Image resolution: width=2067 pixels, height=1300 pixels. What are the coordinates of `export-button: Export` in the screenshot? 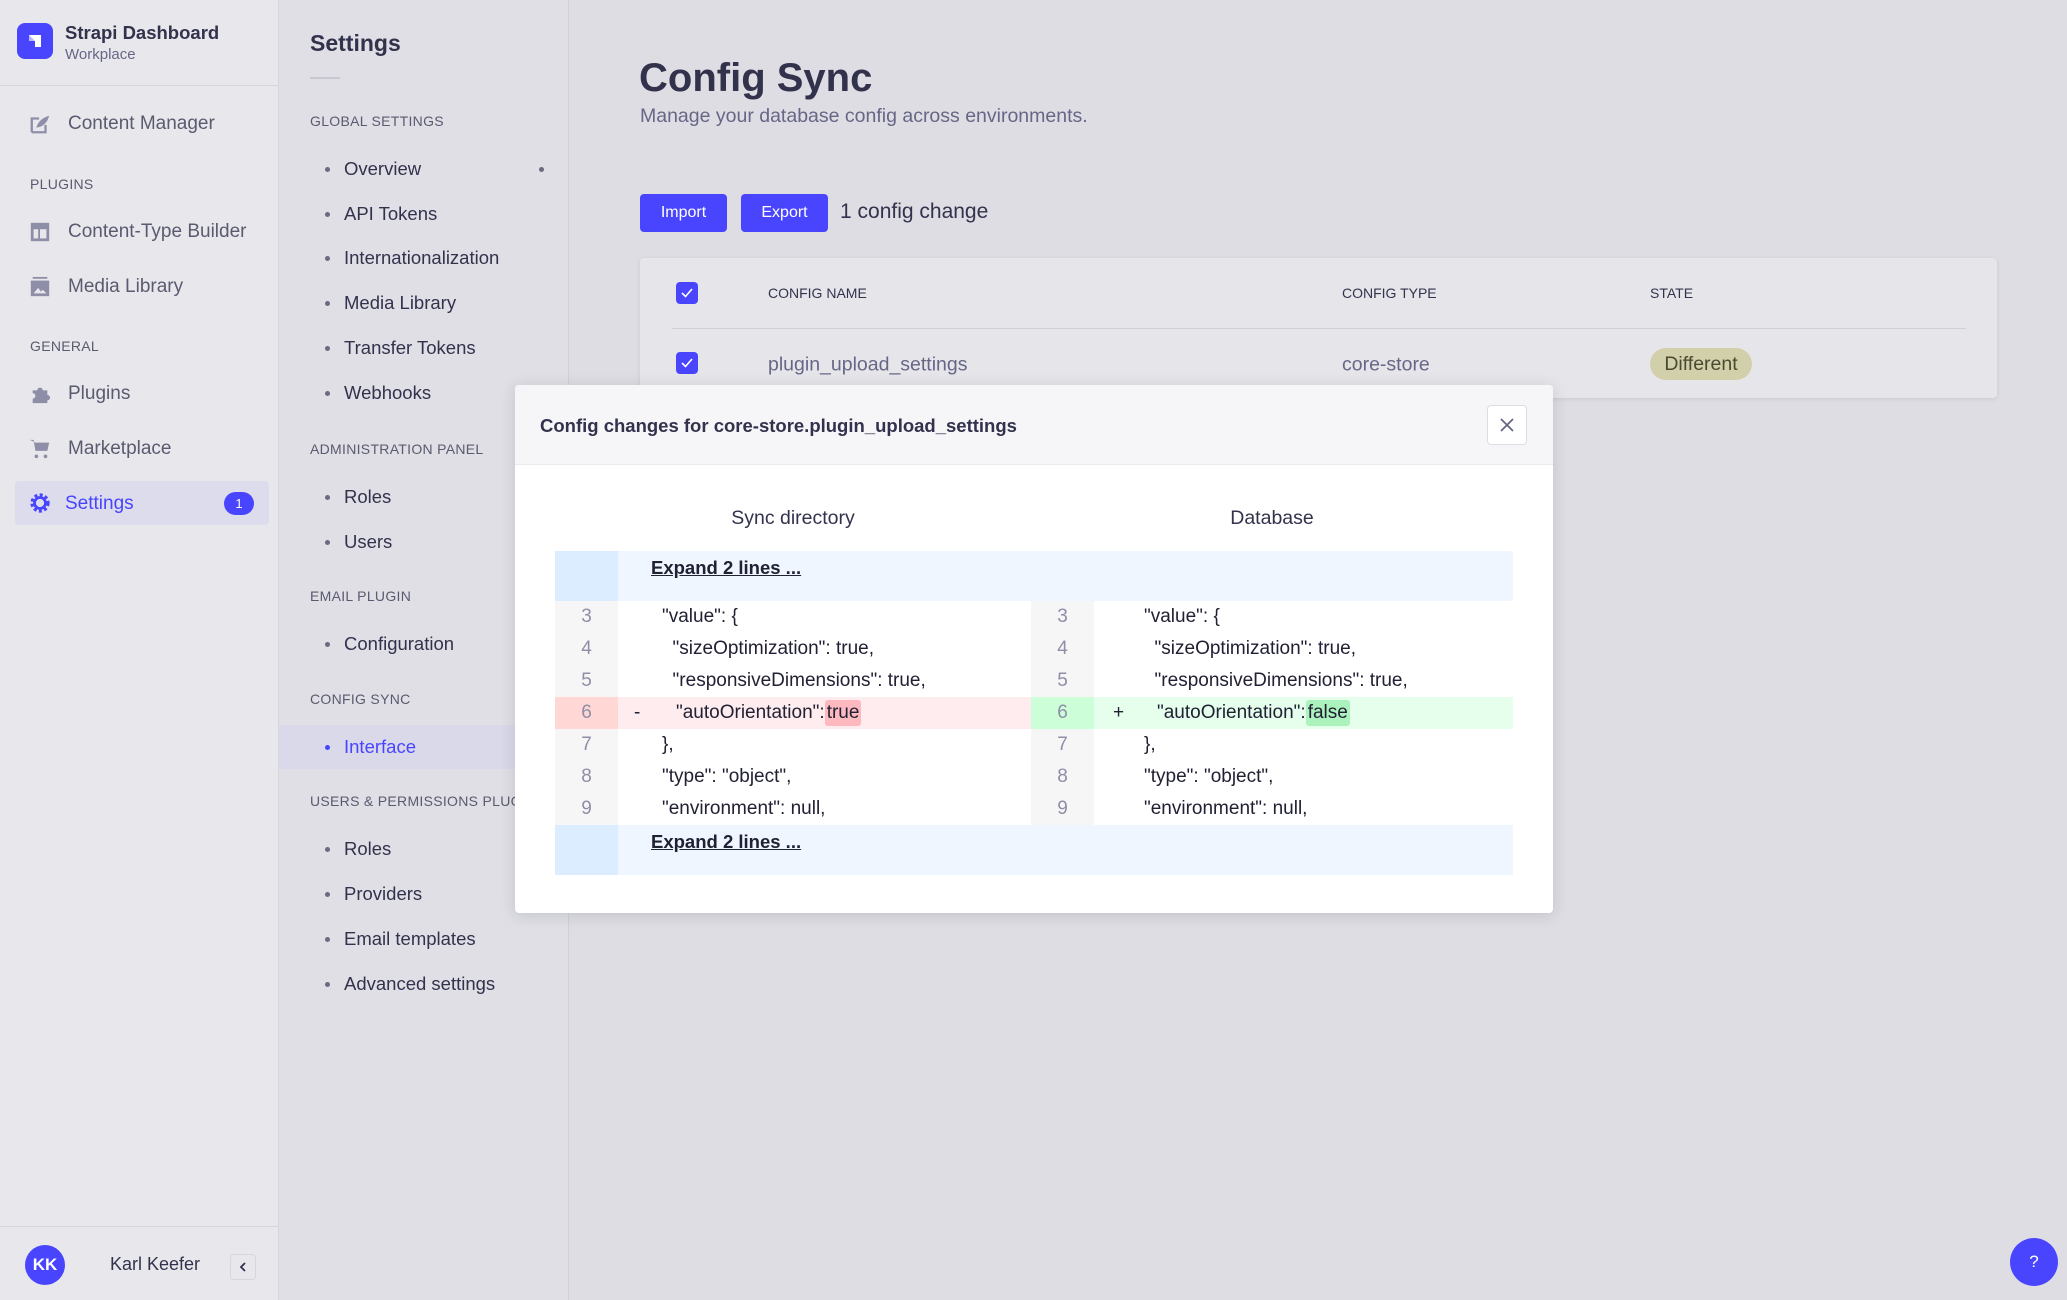 It's located at (784, 213).